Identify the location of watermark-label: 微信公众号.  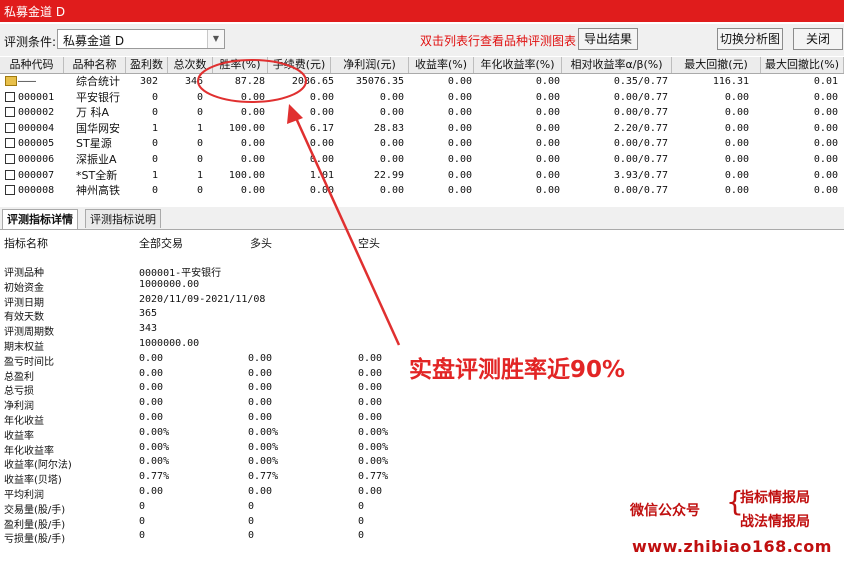
(665, 511).